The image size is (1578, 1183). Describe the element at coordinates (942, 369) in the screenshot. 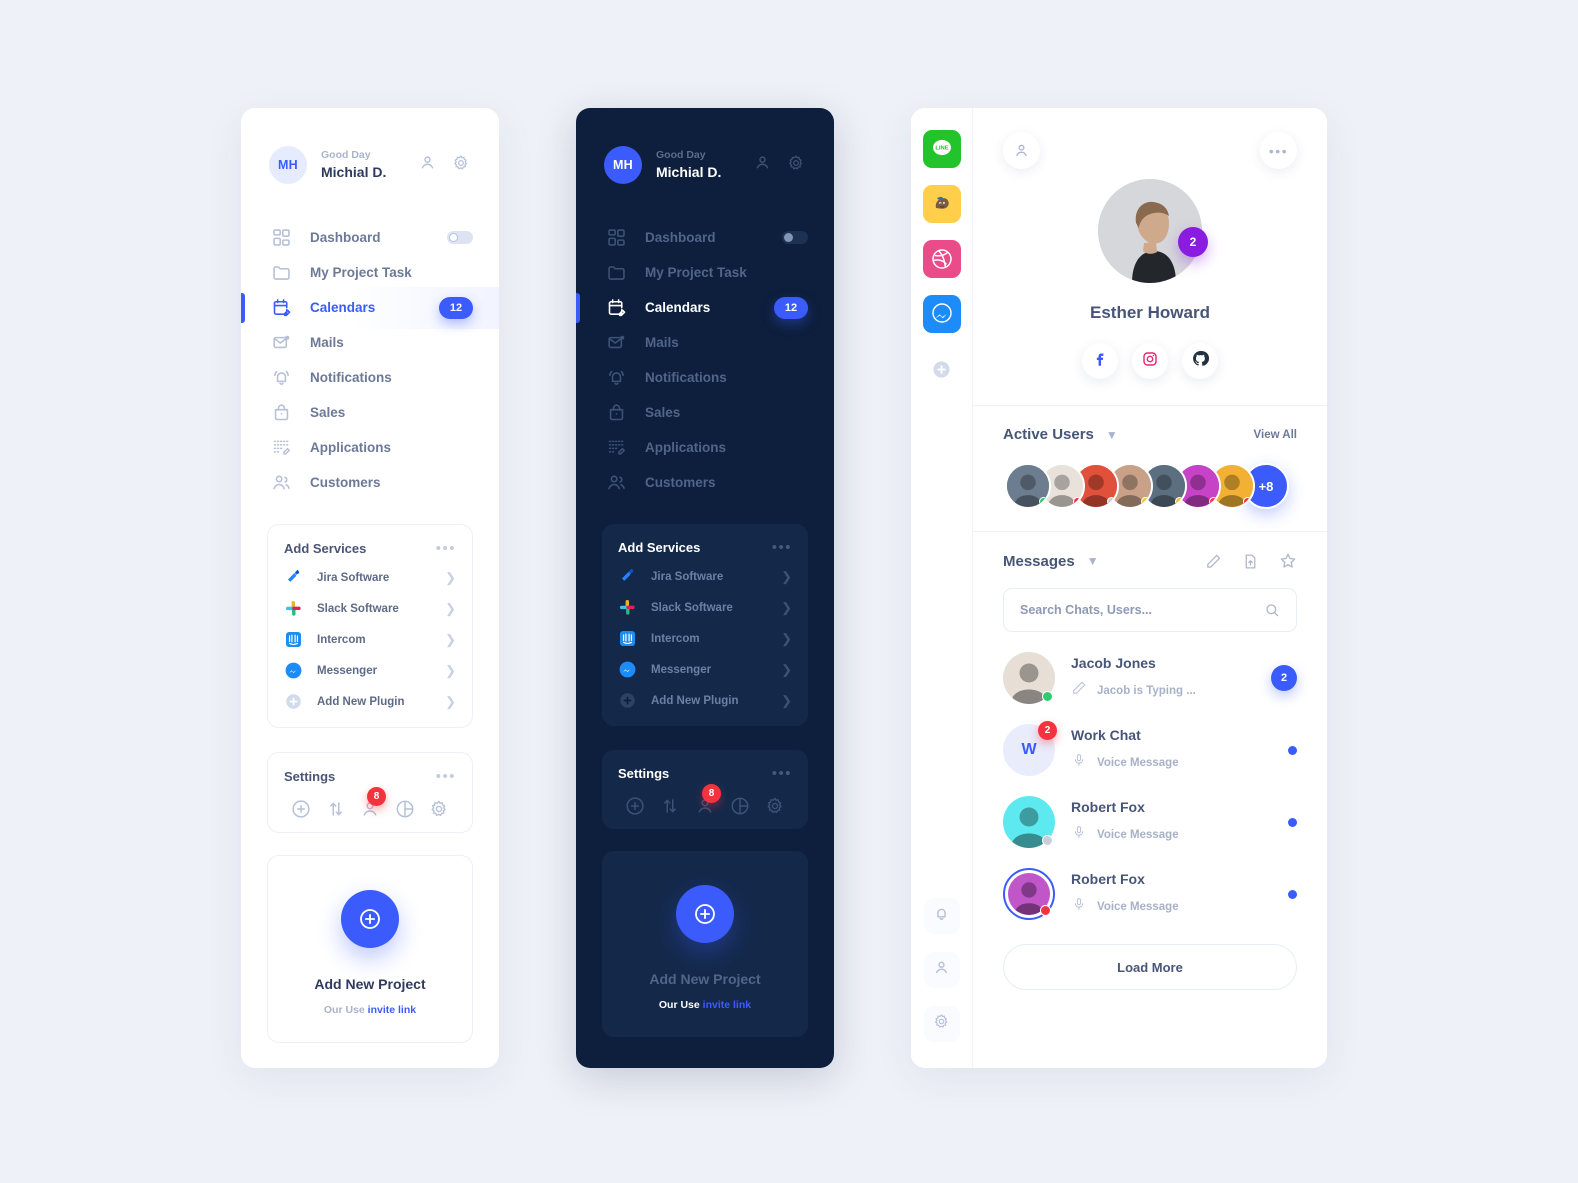

I see `rail-add-app-button` at that location.